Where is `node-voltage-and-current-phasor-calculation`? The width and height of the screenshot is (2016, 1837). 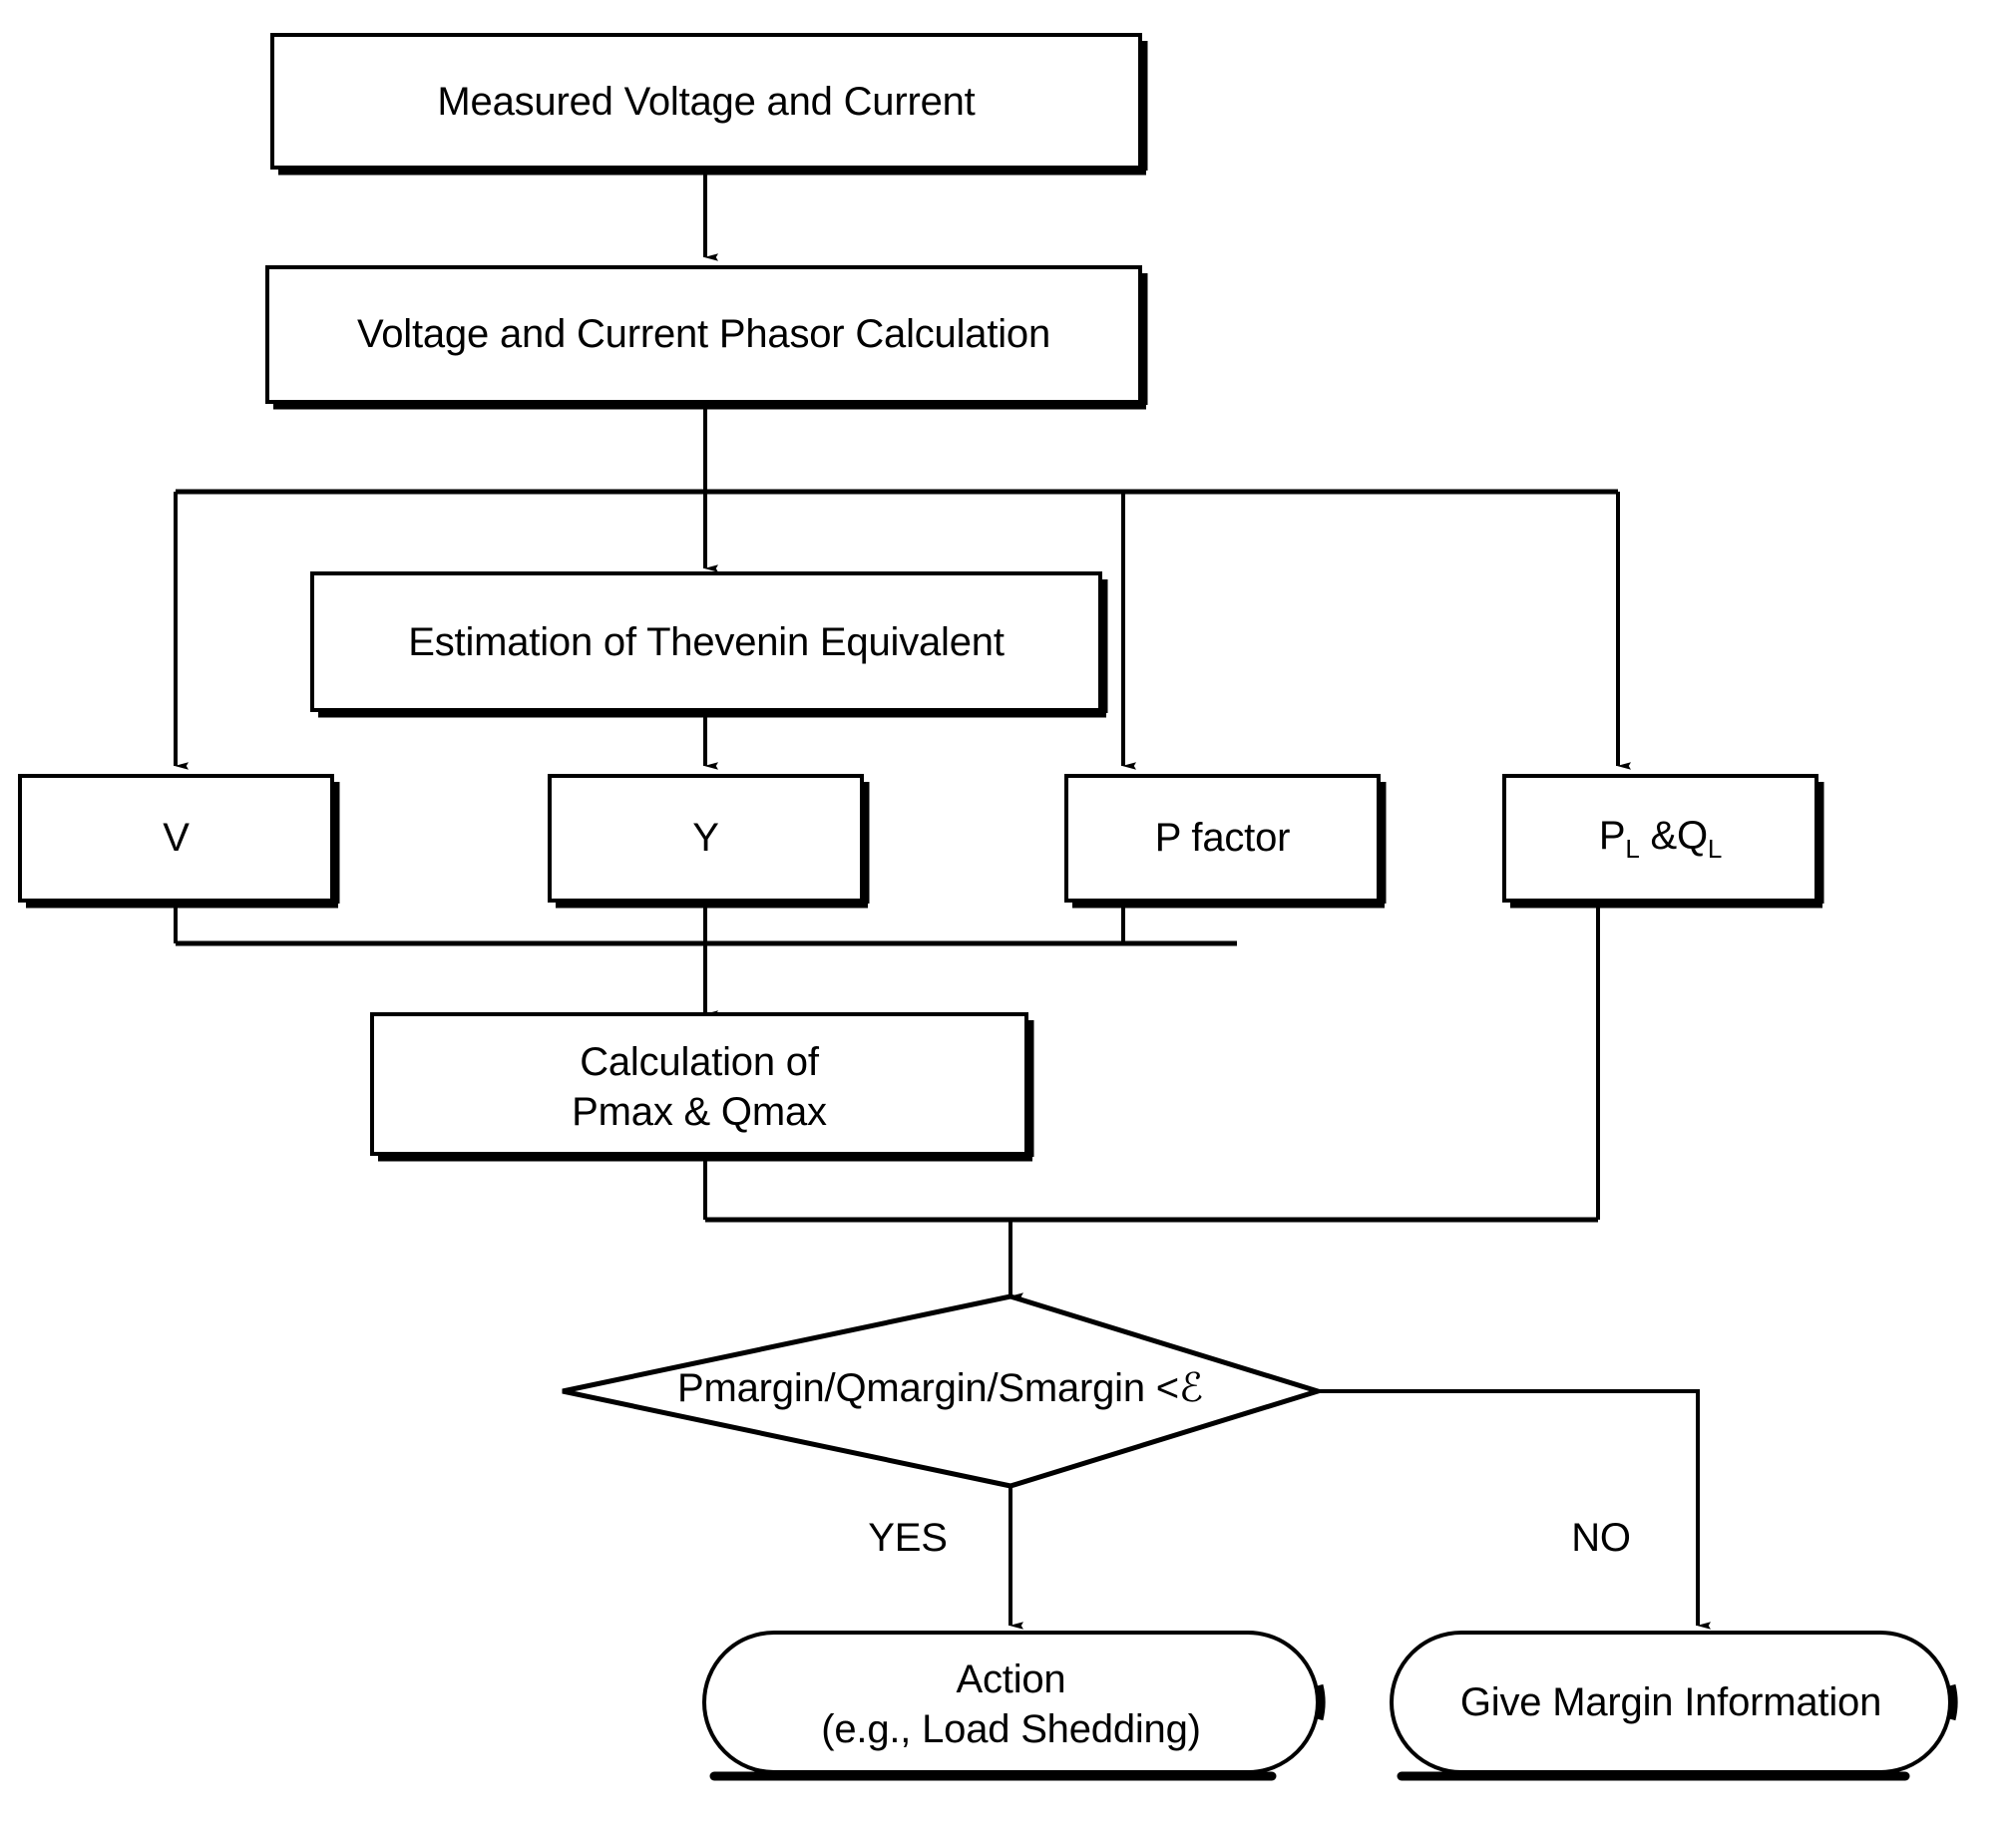 node-voltage-and-current-phasor-calculation is located at coordinates (707, 338).